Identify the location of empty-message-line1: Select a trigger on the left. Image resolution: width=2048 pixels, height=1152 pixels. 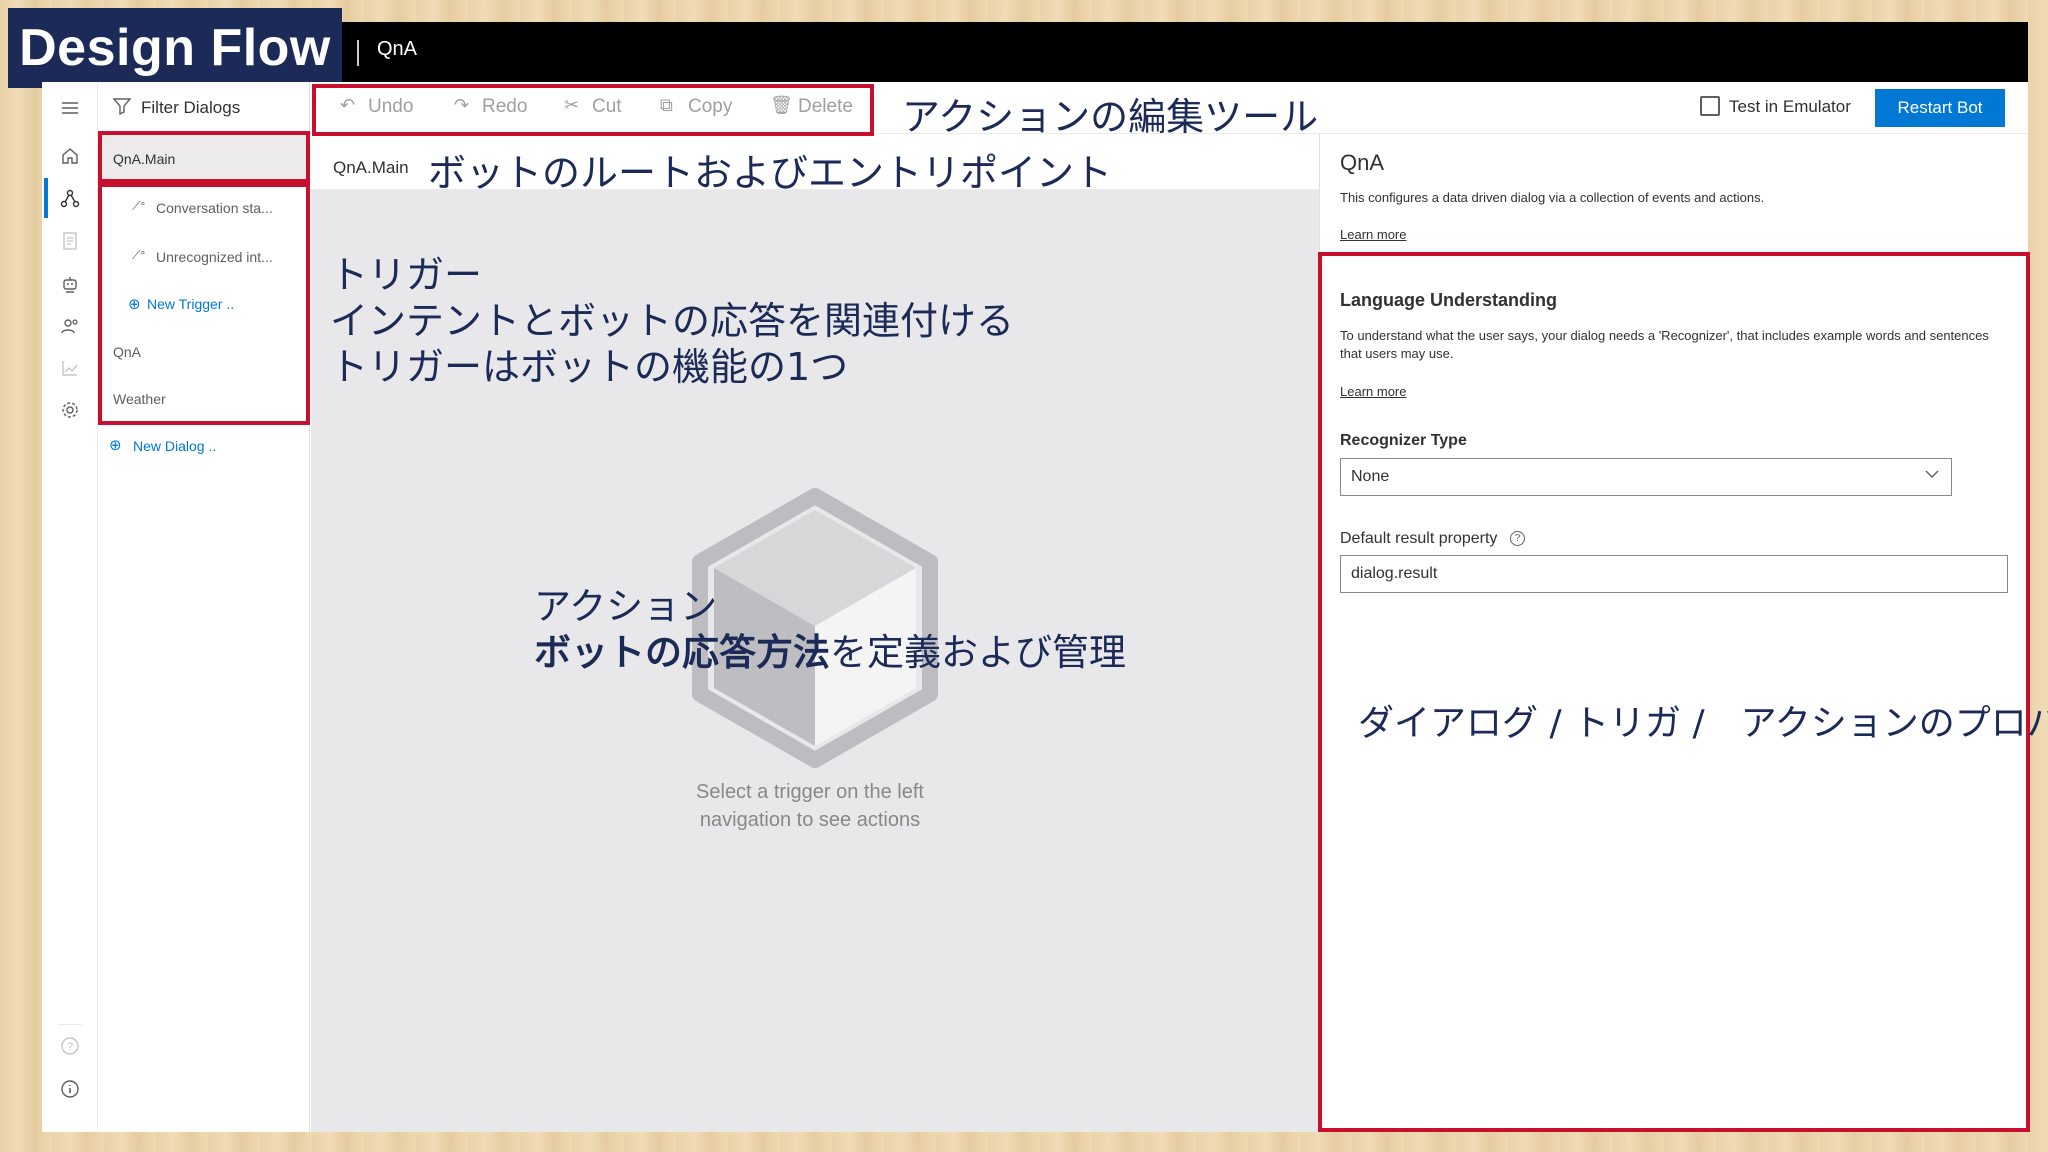
(810, 792).